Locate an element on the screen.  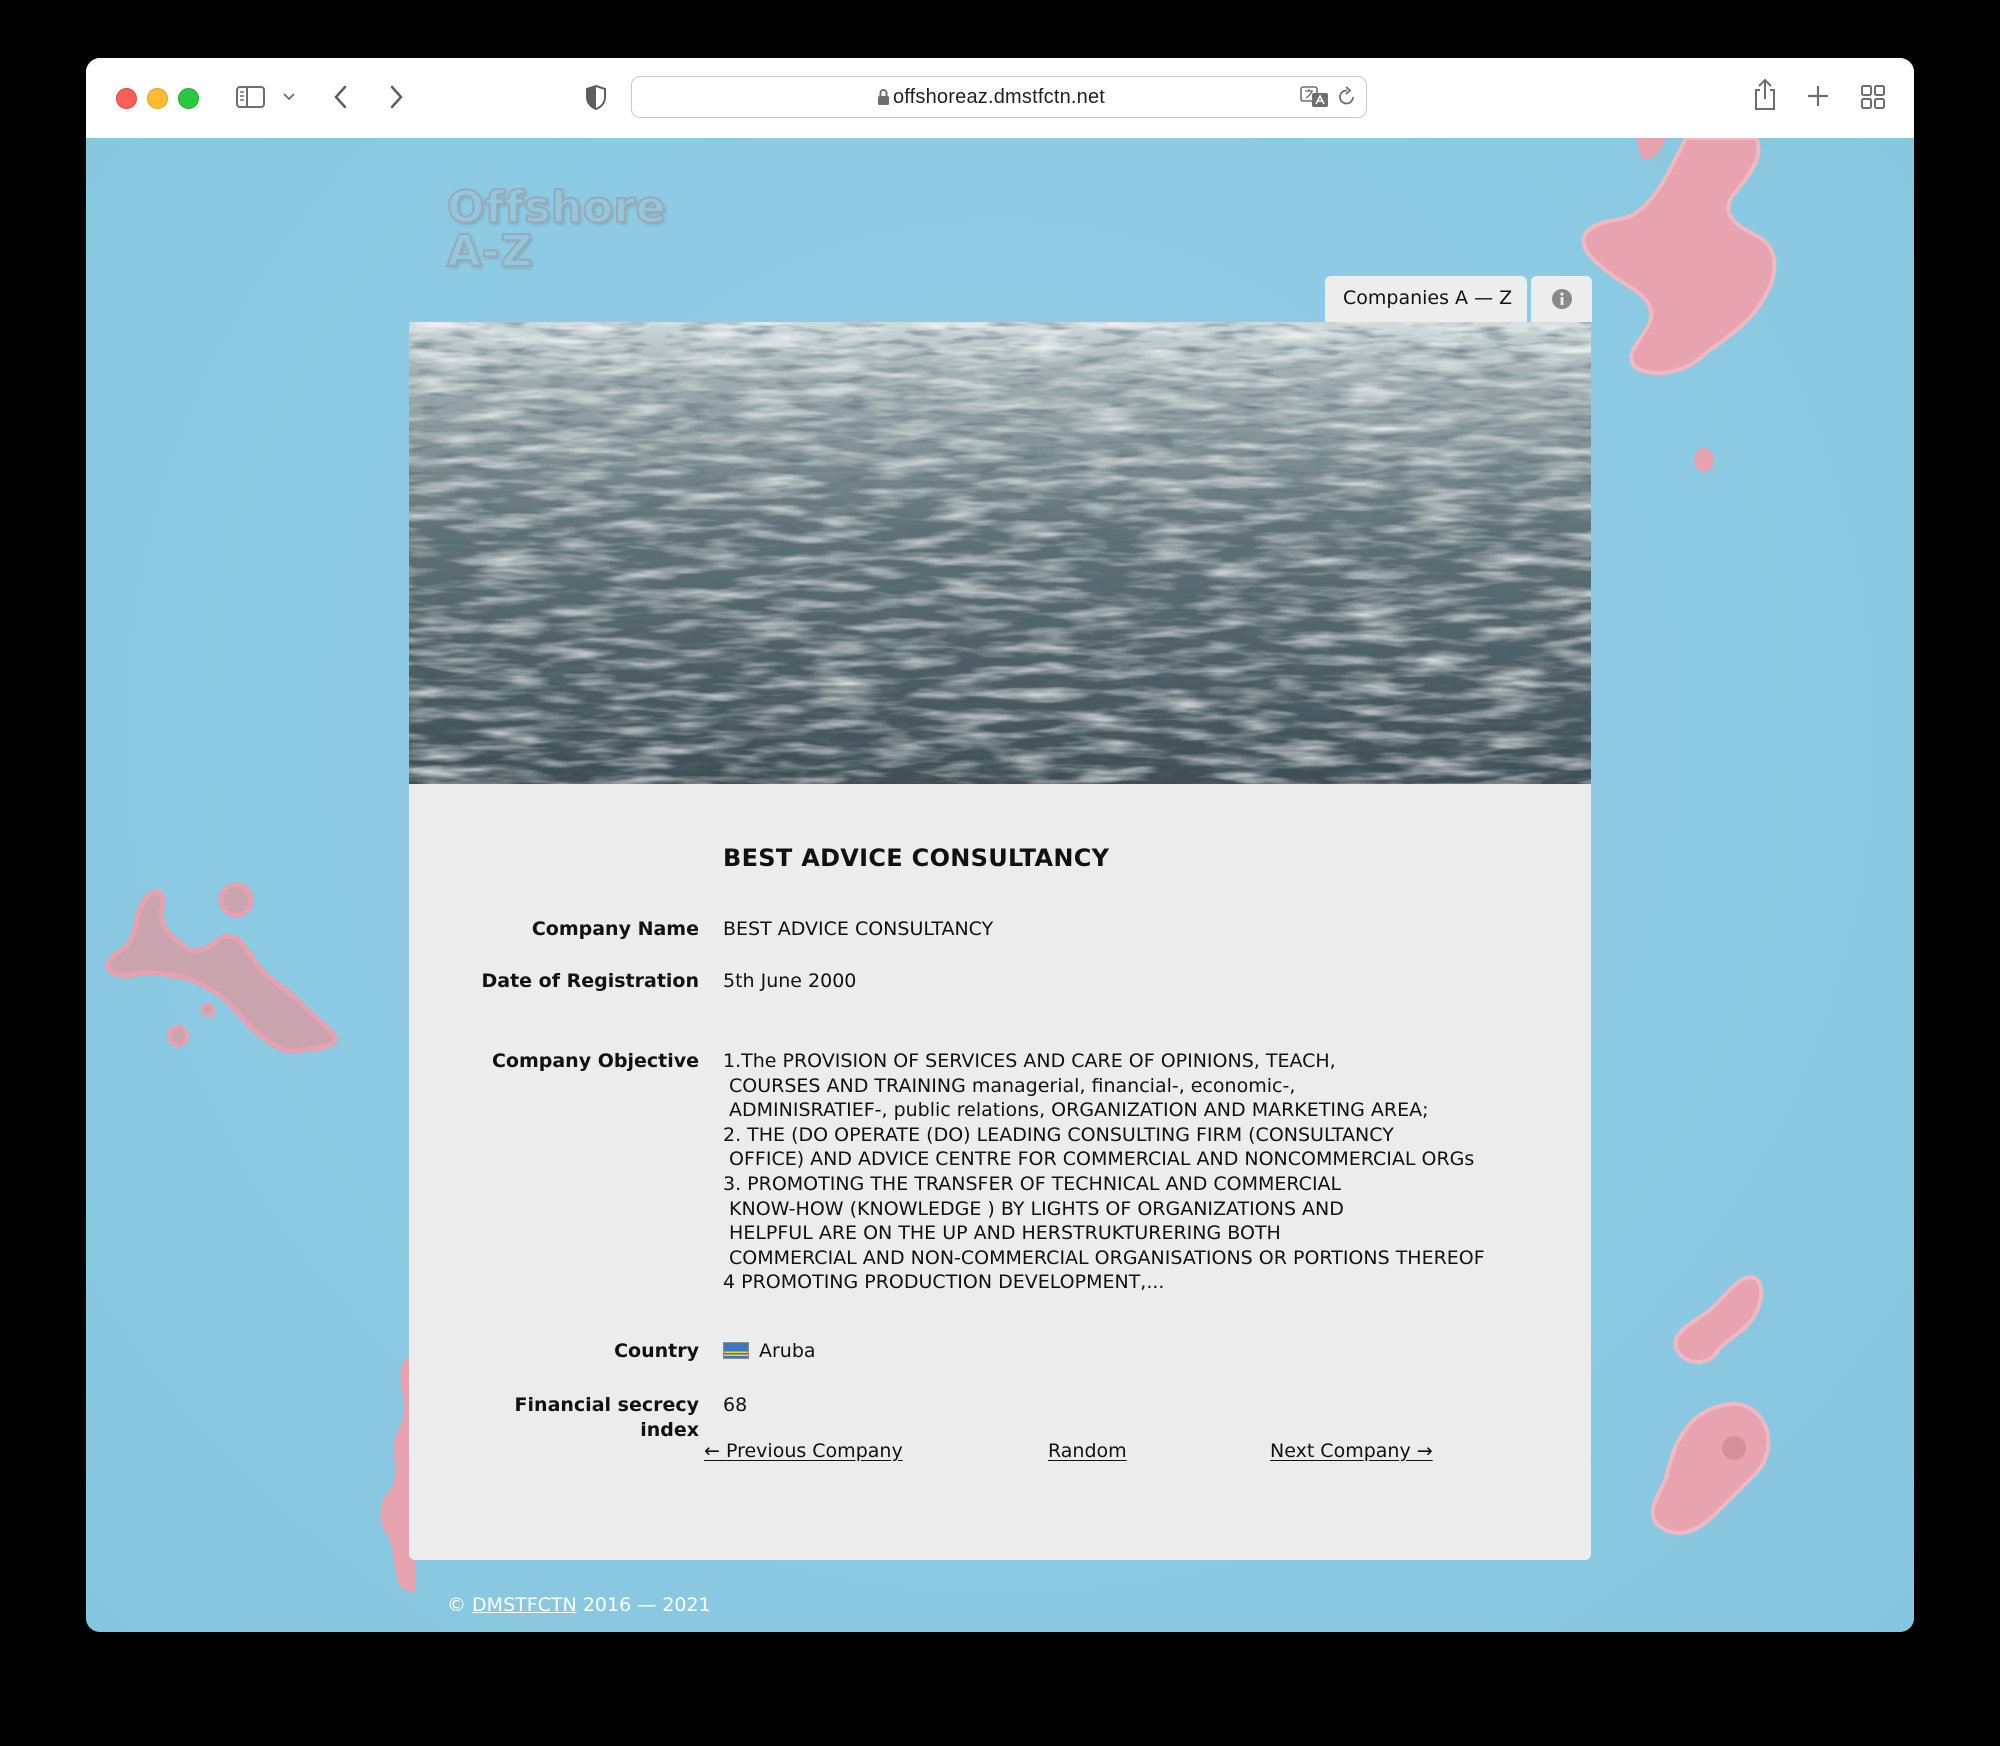
country-name: Aruba is located at coordinates (787, 1351).